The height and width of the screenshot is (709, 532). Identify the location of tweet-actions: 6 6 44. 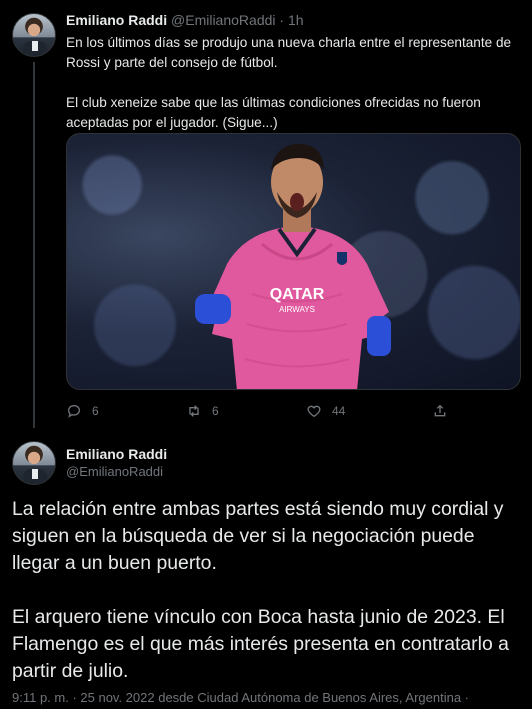
(266, 412).